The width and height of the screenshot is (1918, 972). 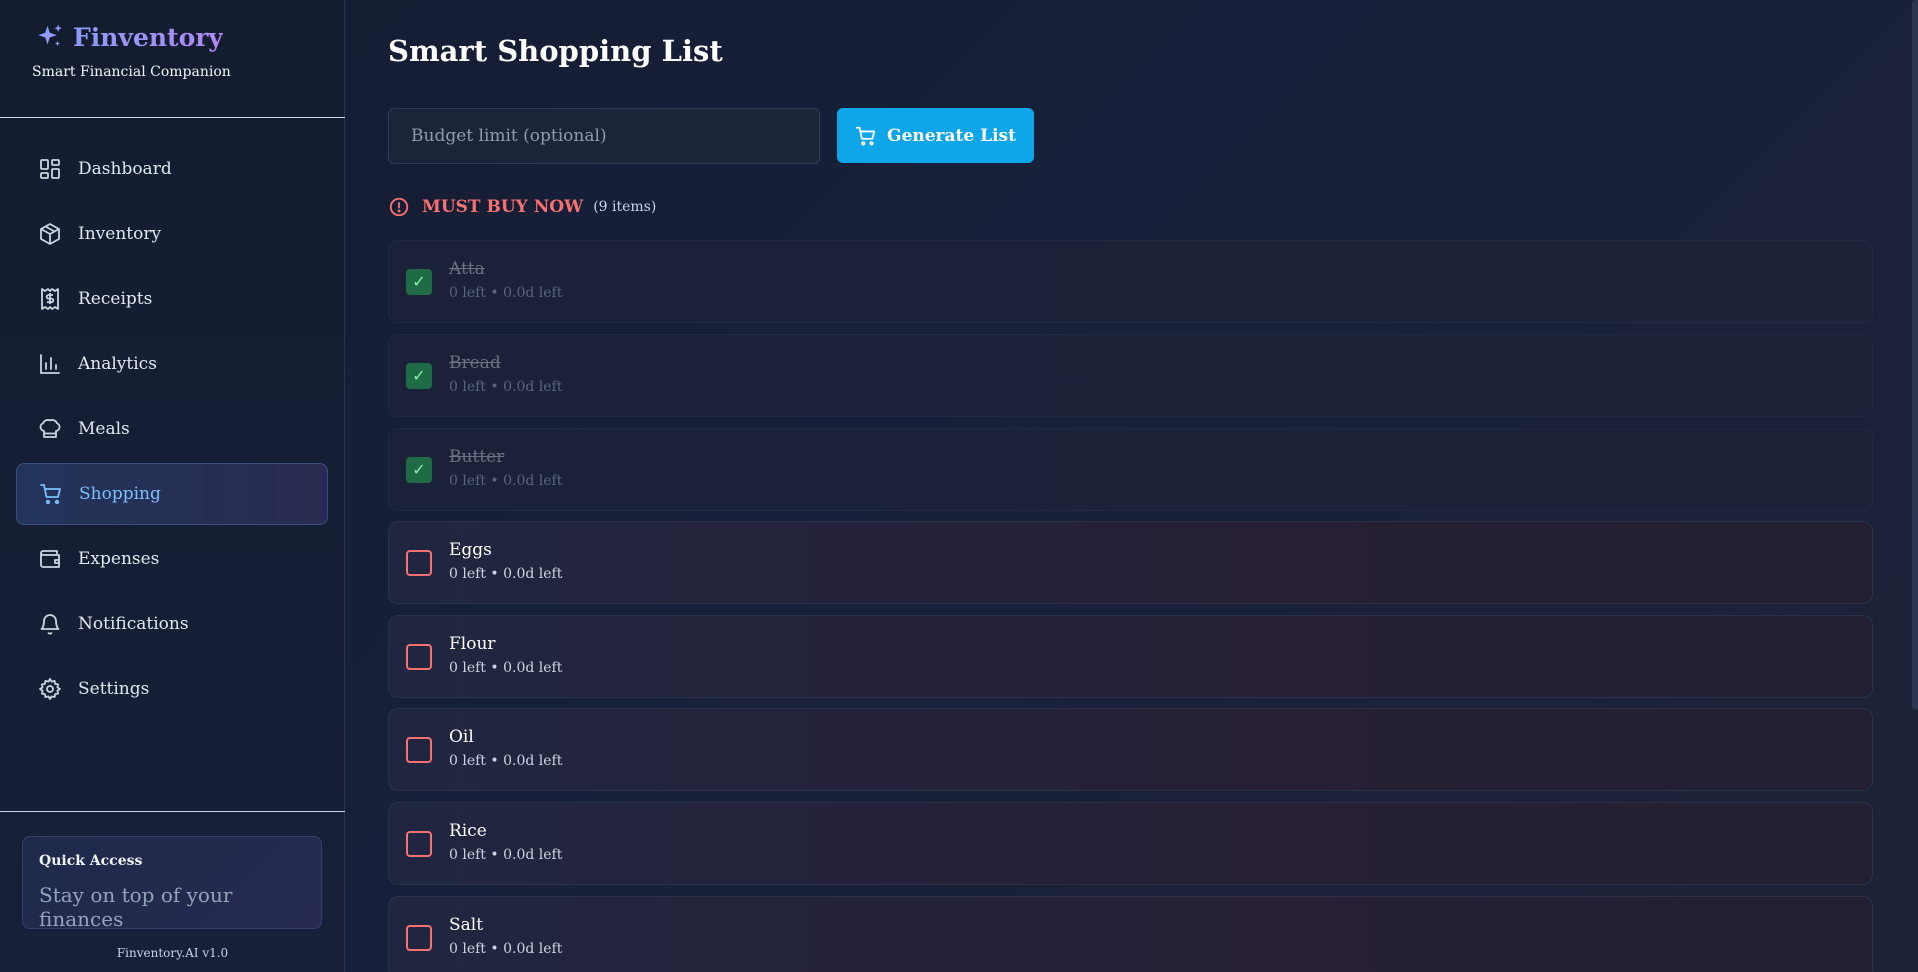 I want to click on sidebar-divider, so click(x=172, y=811).